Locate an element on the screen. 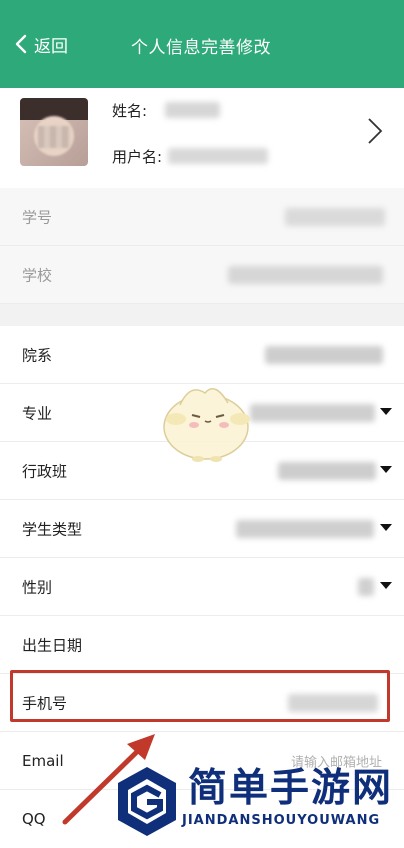 This screenshot has width=404, height=848. username-label: 用户名: is located at coordinates (137, 157).